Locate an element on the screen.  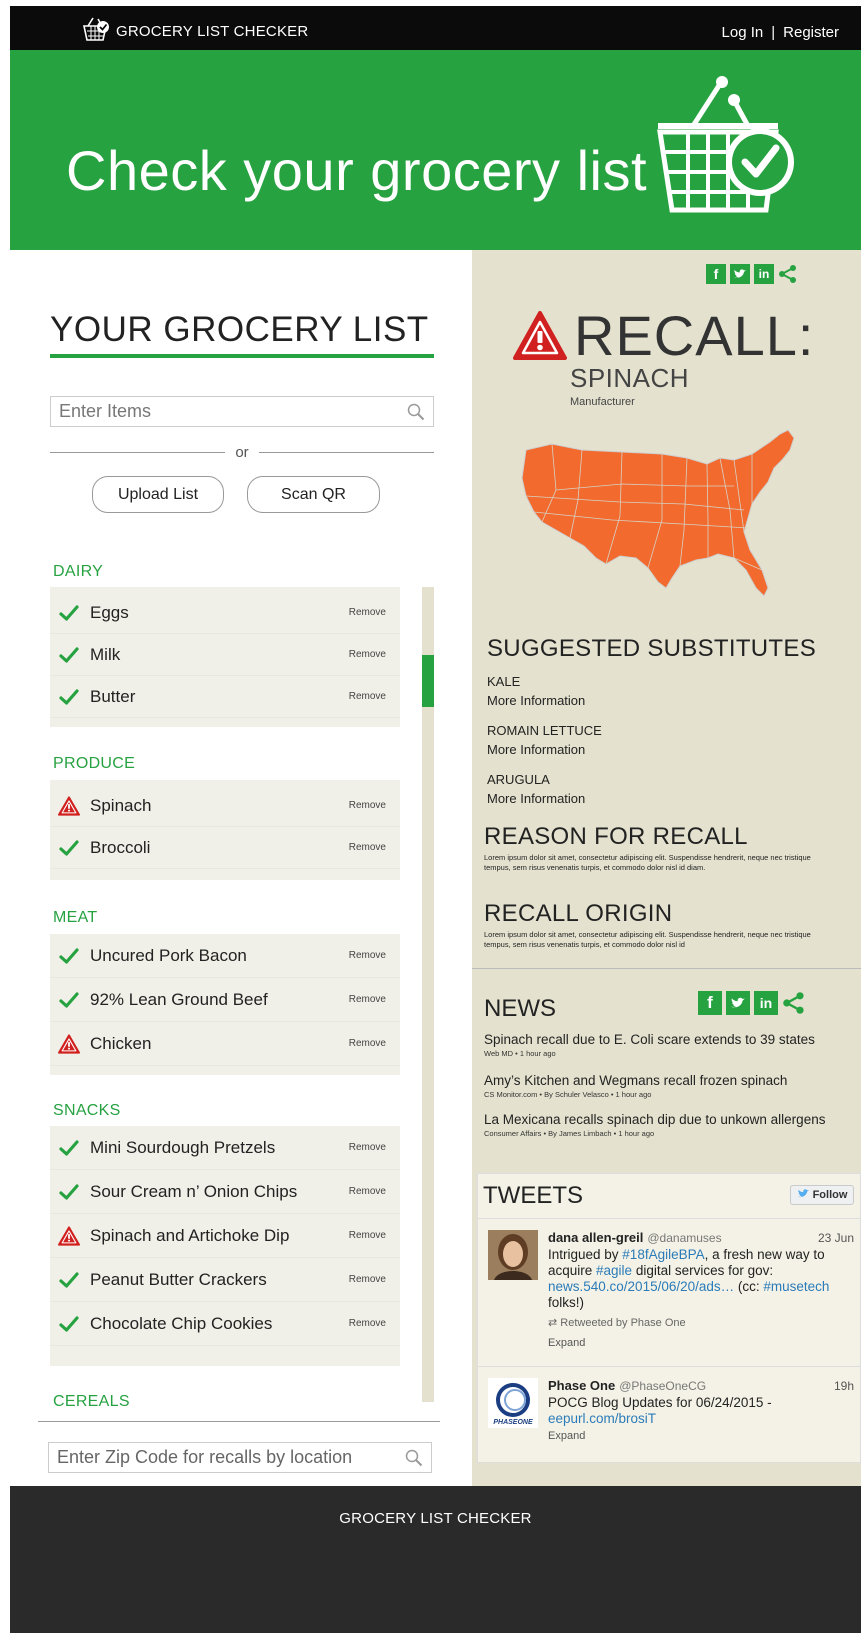
item-search-input is located at coordinates (233, 411).